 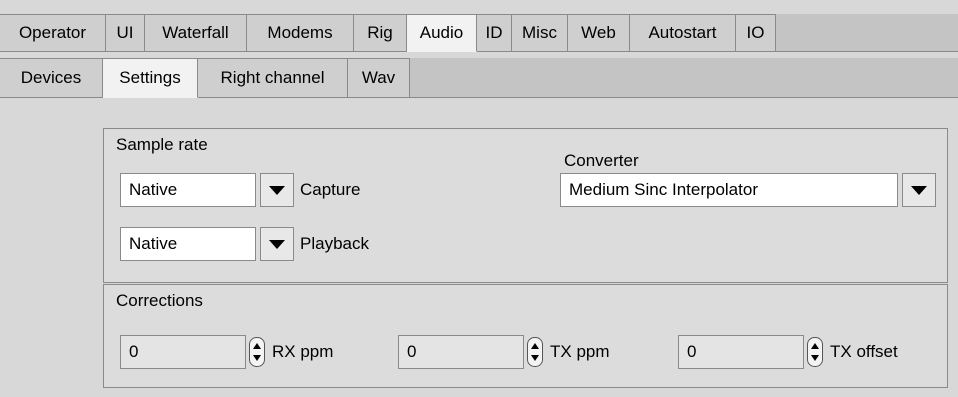 I want to click on tab-id: ID, so click(x=494, y=32).